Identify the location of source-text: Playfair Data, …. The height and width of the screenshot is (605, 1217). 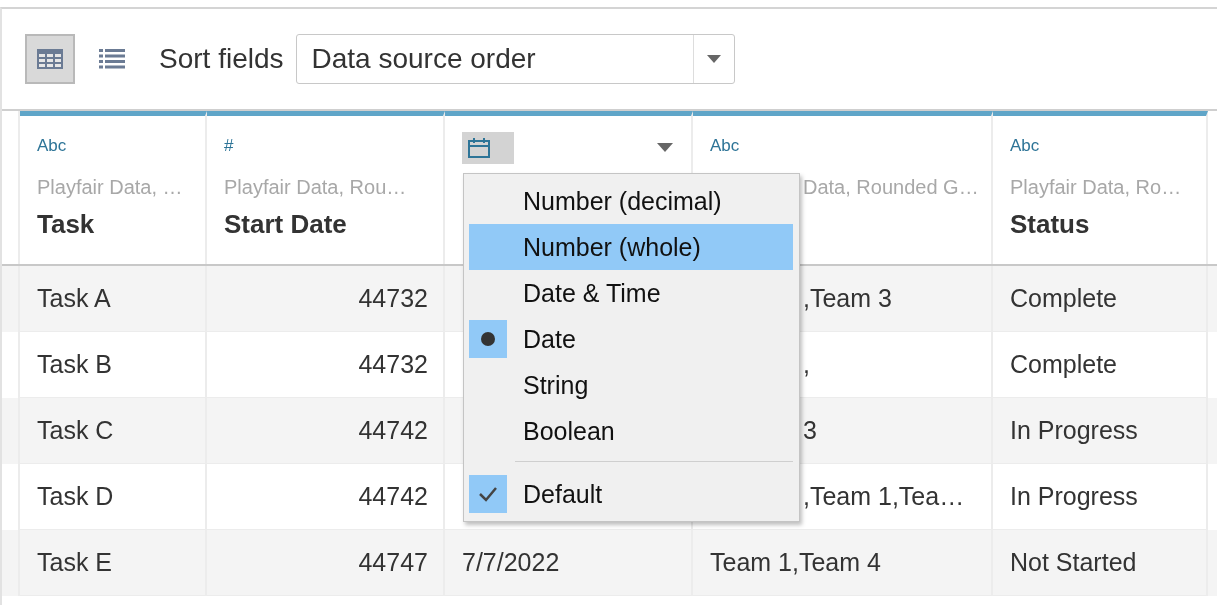
(110, 187).